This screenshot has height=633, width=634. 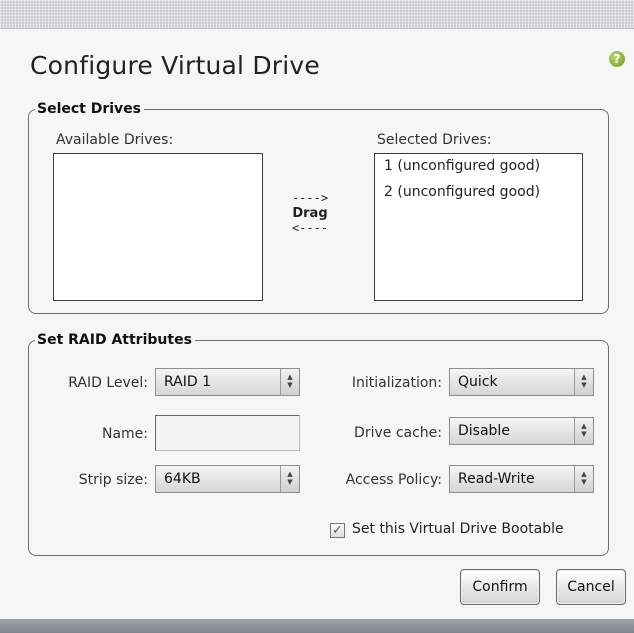 I want to click on initialization-select: Quick ▲ ▼, so click(x=521, y=382).